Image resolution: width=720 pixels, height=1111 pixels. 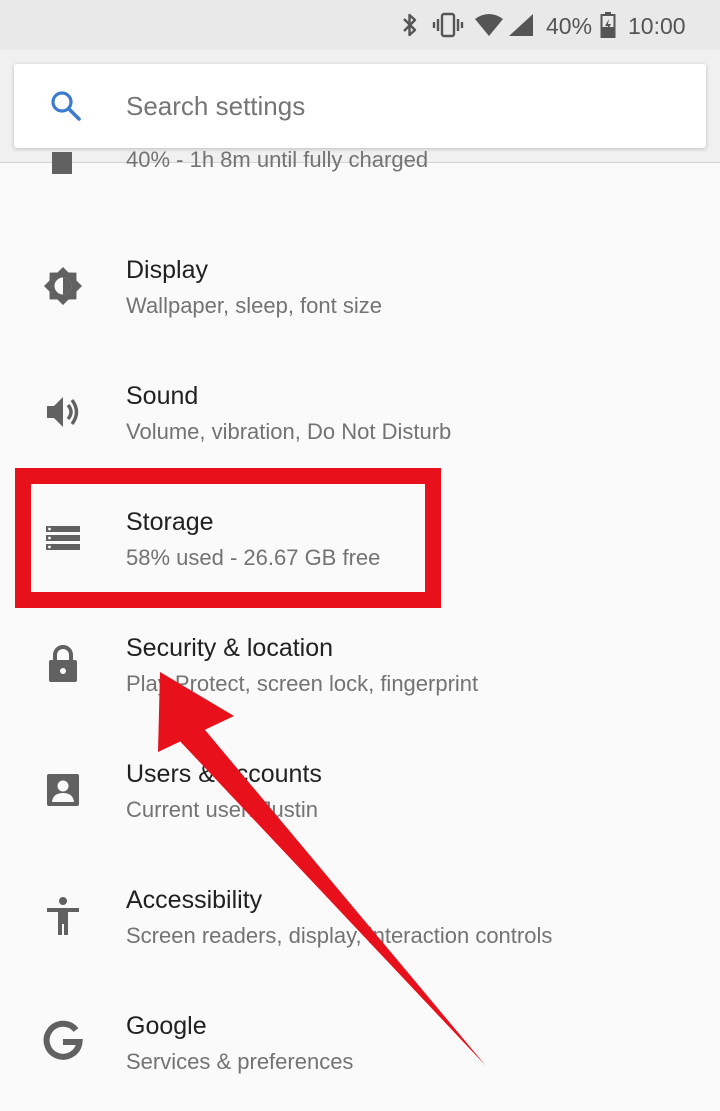 I want to click on settings-item-title: Storage, so click(x=170, y=522).